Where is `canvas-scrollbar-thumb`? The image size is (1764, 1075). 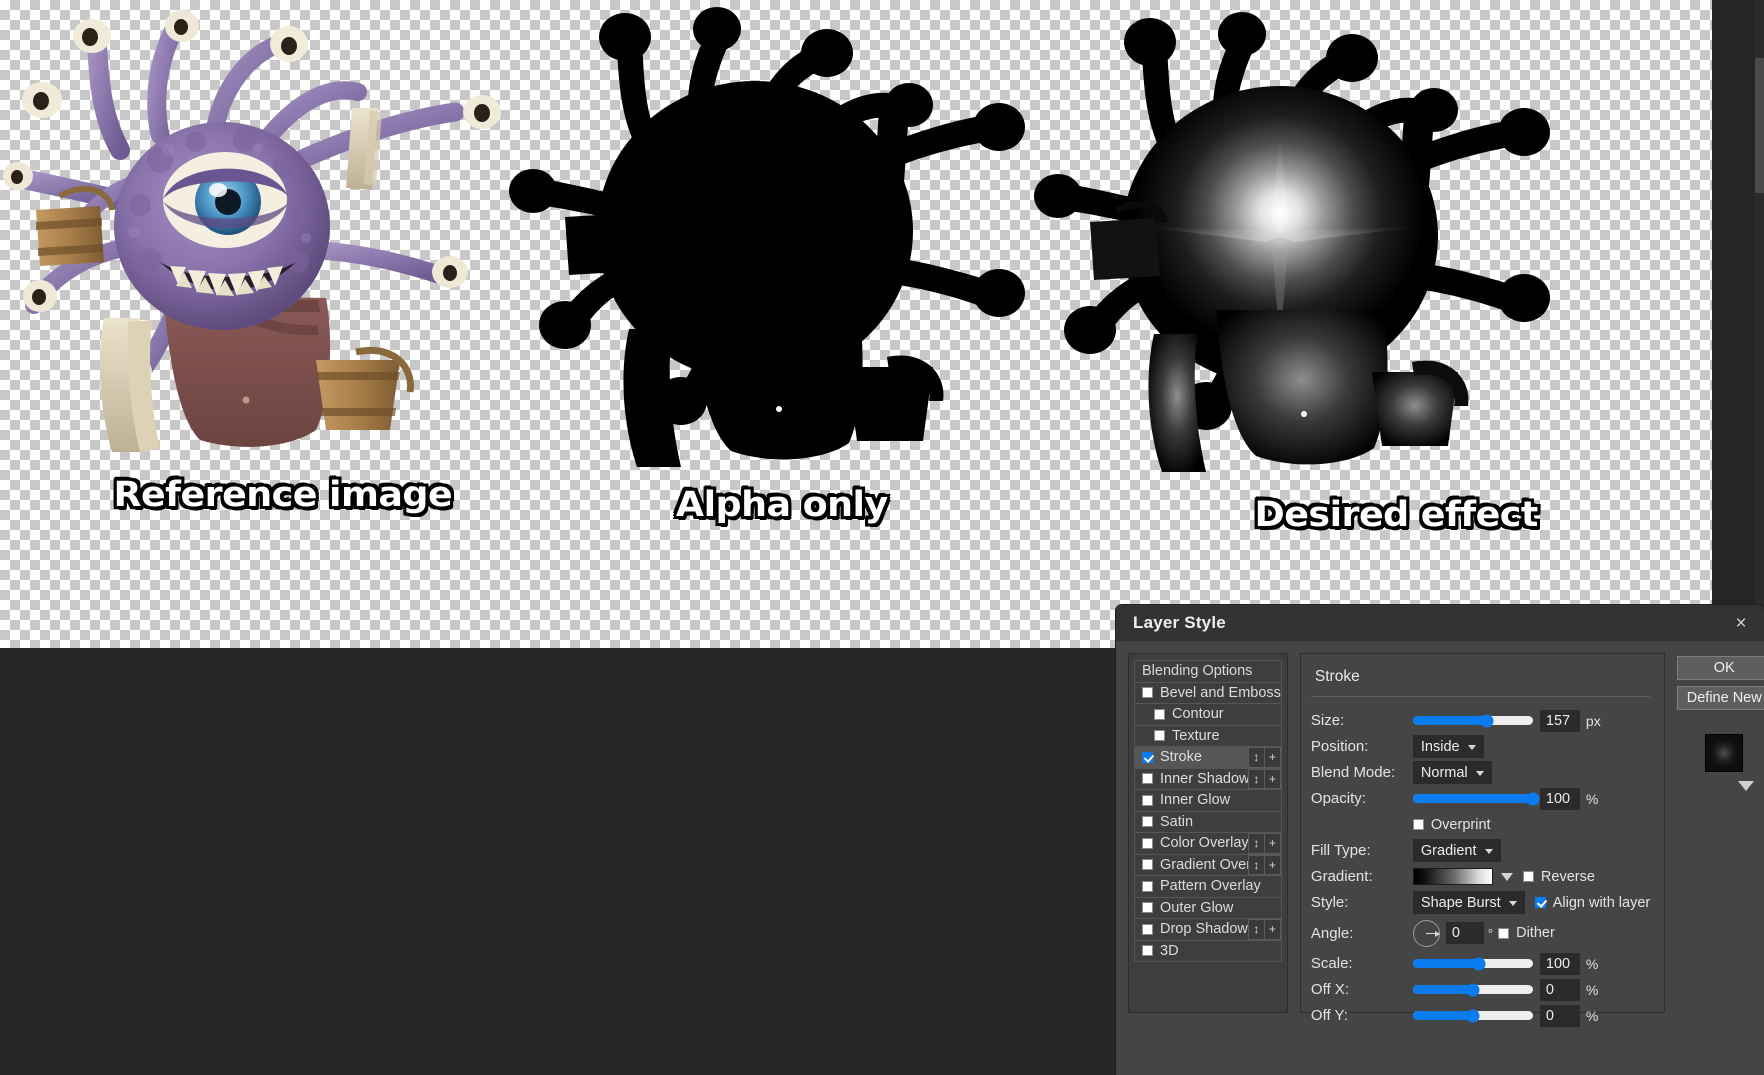
canvas-scrollbar-thumb is located at coordinates (1759, 125).